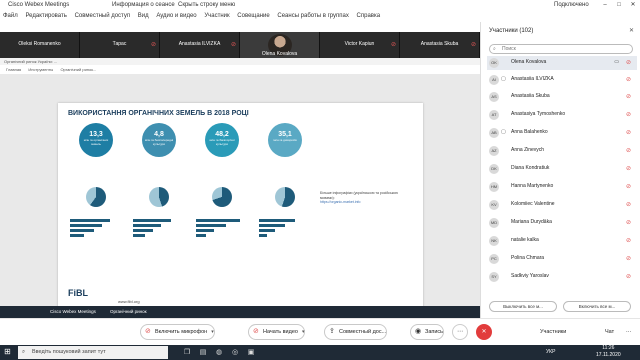 This screenshot has height=360, width=640. What do you see at coordinates (633, 5) in the screenshot?
I see `close-icon: ✕` at bounding box center [633, 5].